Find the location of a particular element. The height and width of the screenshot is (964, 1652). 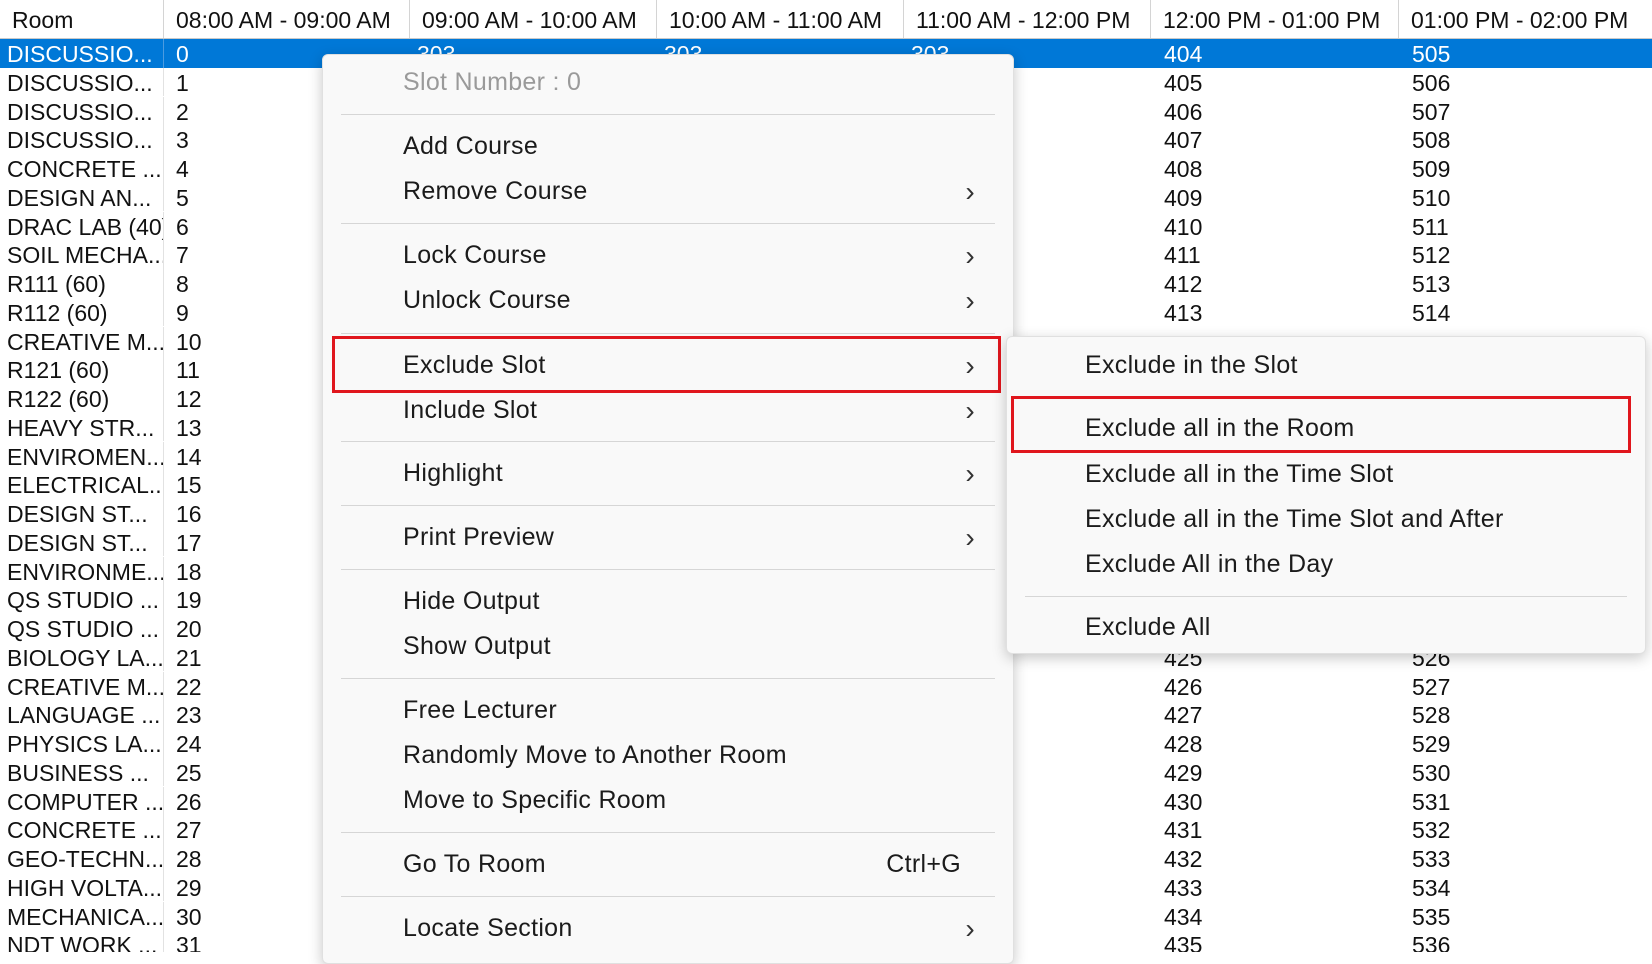

slot-cell: 527 is located at coordinates (1525, 686).